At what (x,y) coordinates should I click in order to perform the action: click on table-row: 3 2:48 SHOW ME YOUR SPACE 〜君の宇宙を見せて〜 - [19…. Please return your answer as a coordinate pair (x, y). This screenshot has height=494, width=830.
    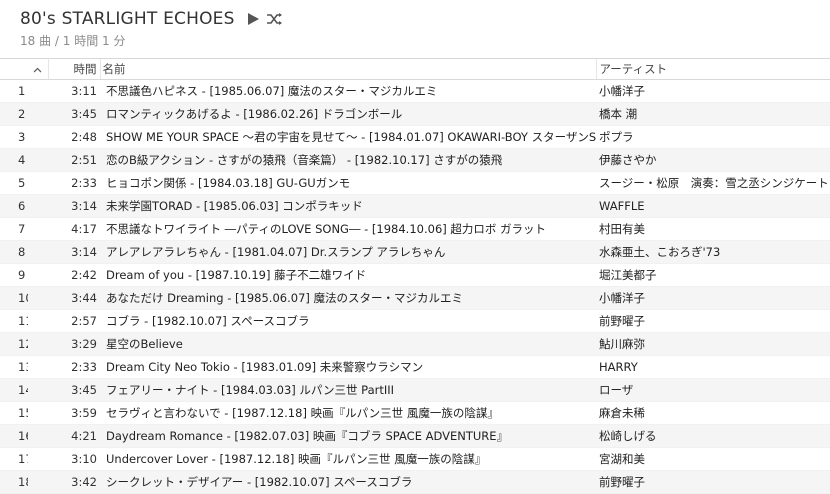
    Looking at the image, I should click on (415, 137).